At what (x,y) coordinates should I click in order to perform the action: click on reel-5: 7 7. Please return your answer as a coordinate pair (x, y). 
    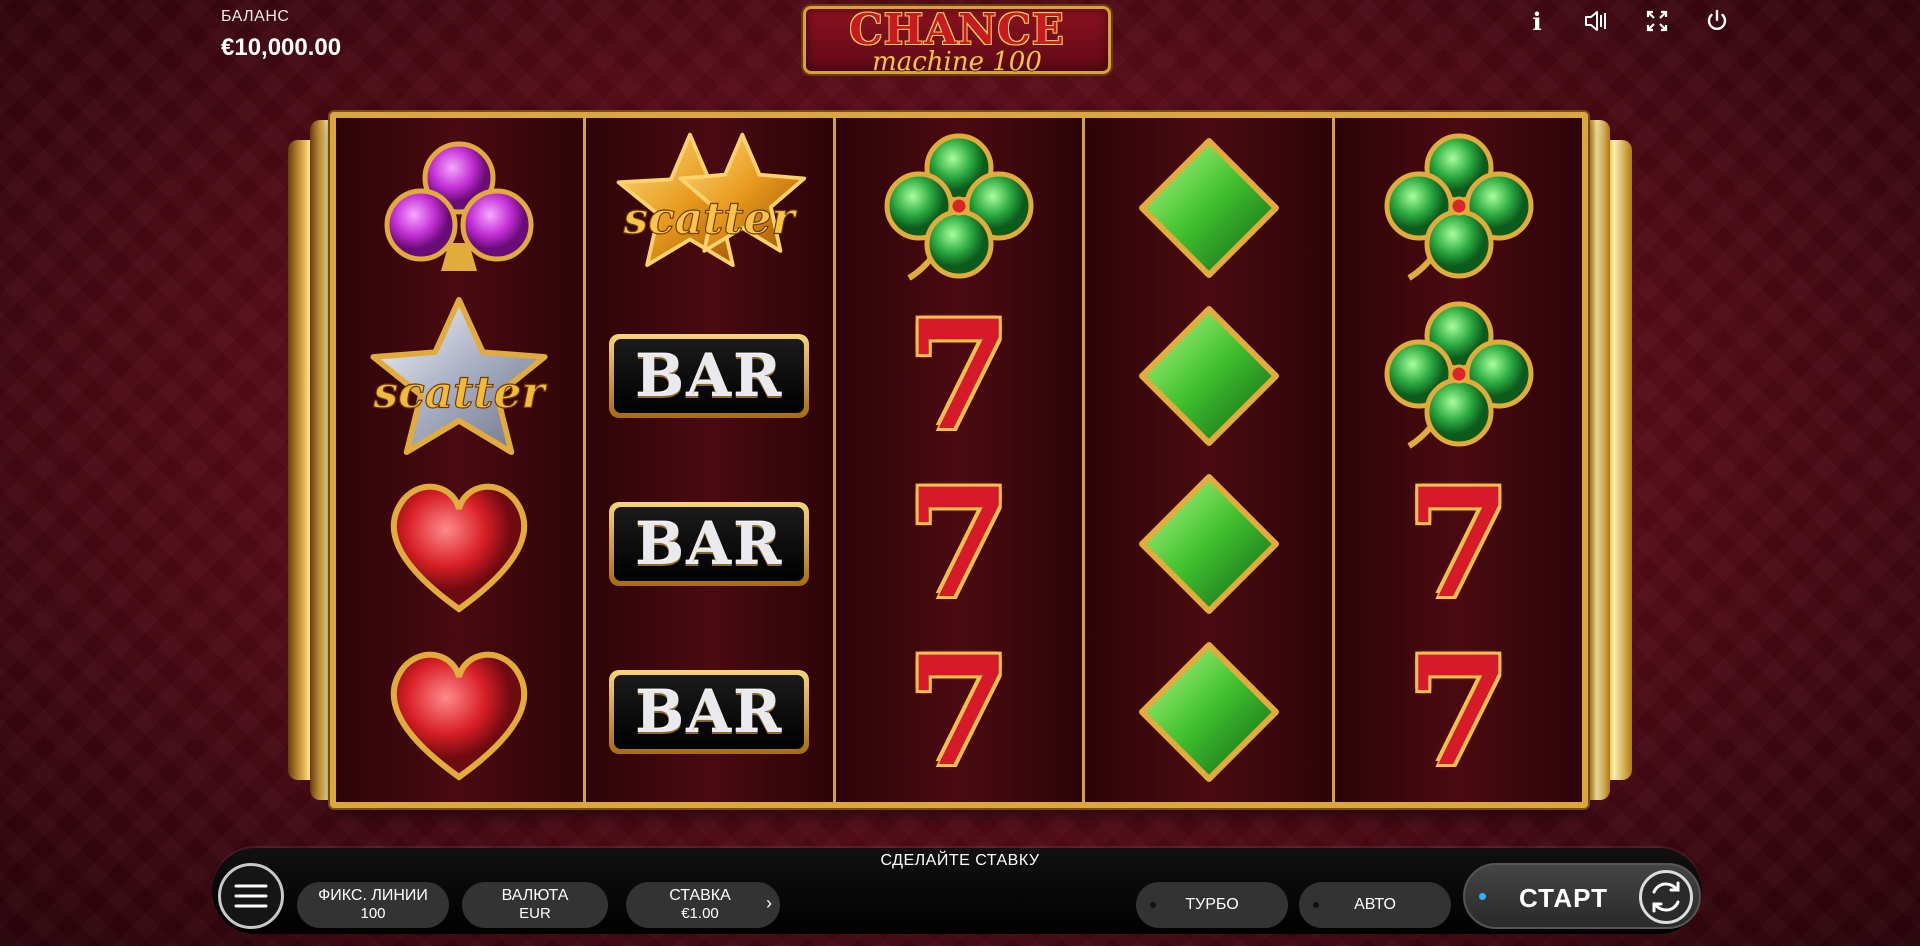
    Looking at the image, I should click on (1458, 460).